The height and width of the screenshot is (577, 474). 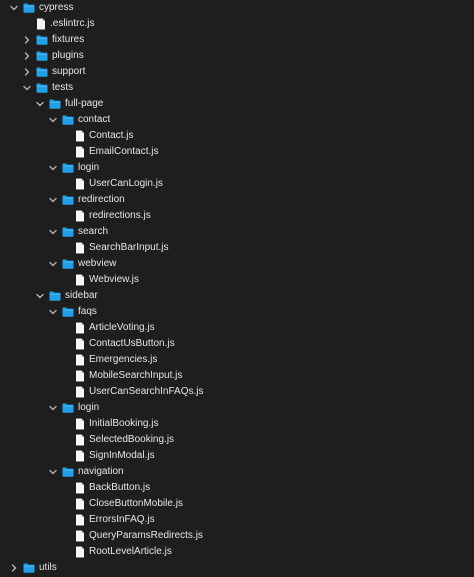 What do you see at coordinates (68, 39) in the screenshot?
I see `tree-item-label: fixtures` at bounding box center [68, 39].